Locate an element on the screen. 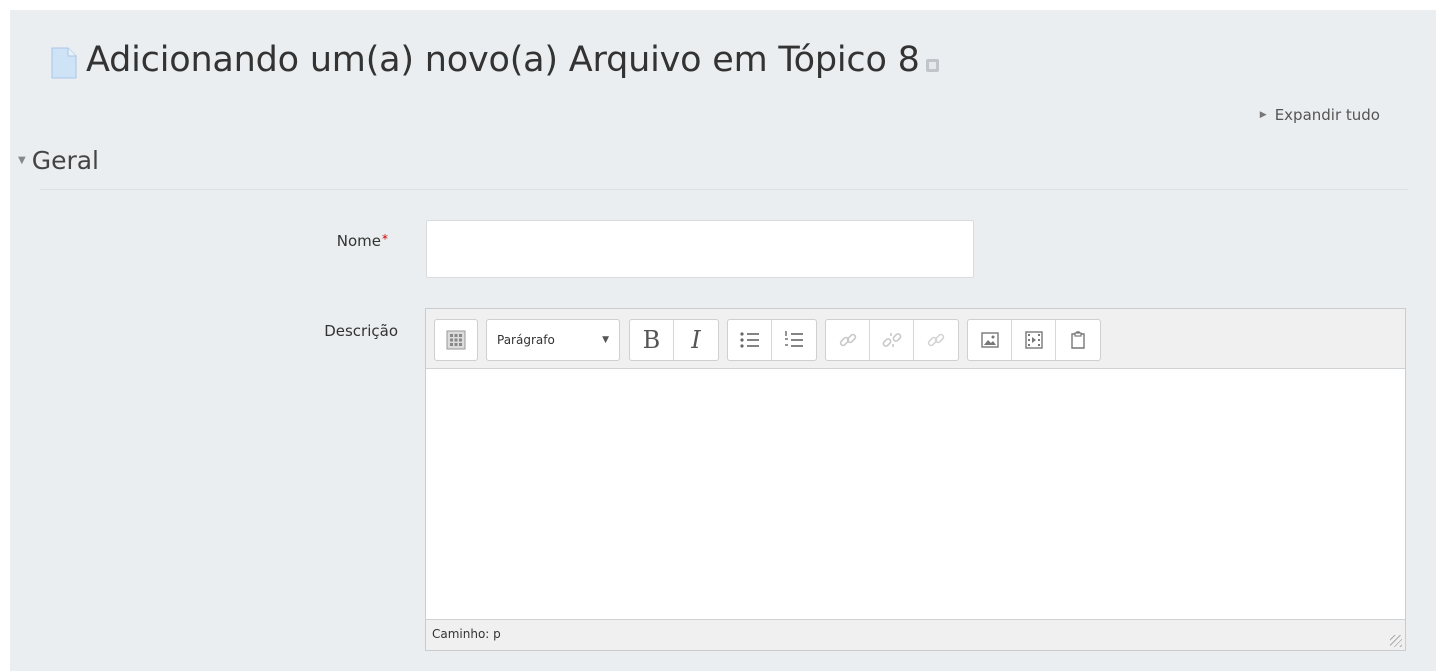 The height and width of the screenshot is (671, 1440). unlink-button is located at coordinates (892, 340).